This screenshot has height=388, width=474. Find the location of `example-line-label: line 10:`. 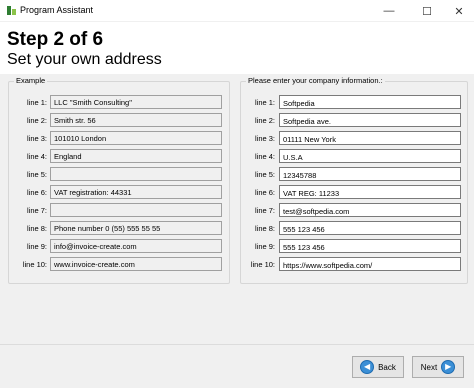

example-line-label: line 10: is located at coordinates (34, 264).